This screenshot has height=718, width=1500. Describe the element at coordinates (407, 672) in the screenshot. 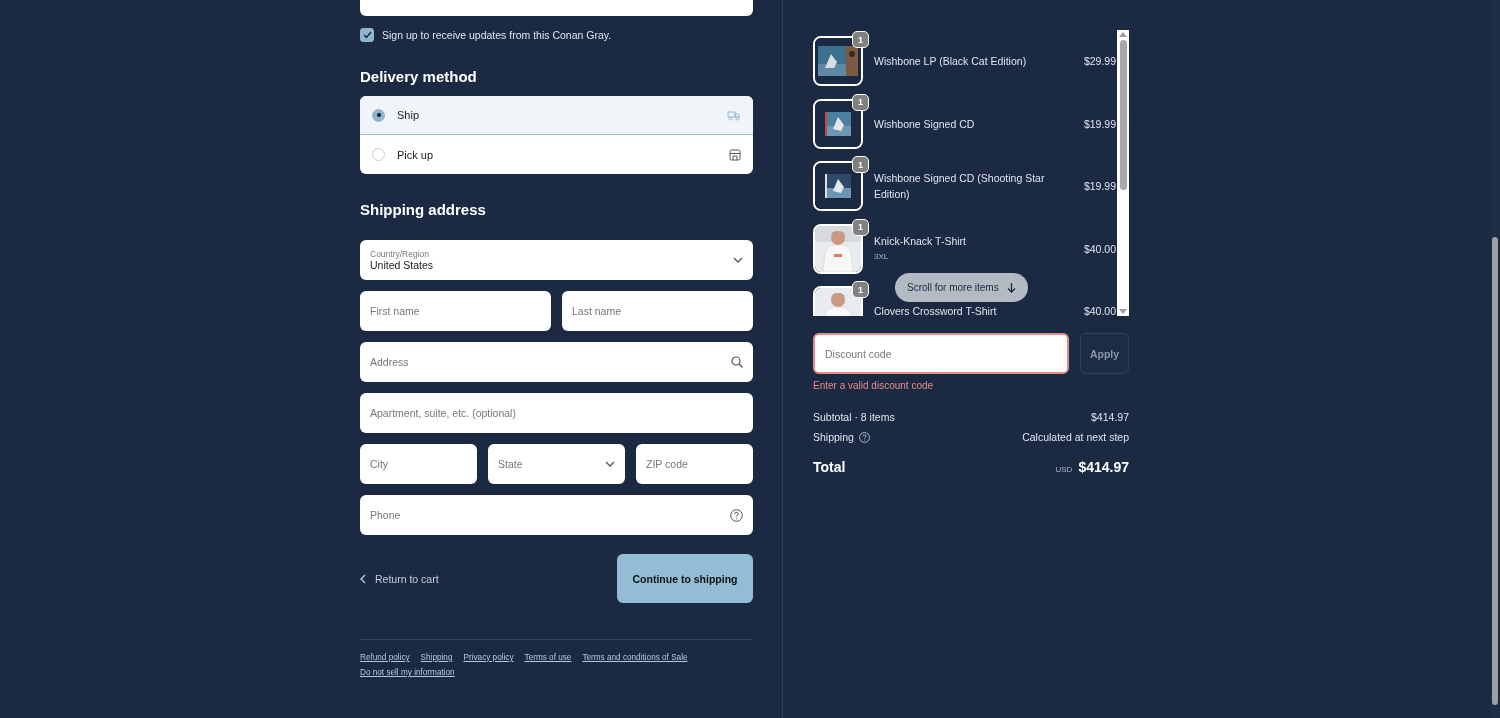

I see `footer-link: Do not sell my information` at that location.